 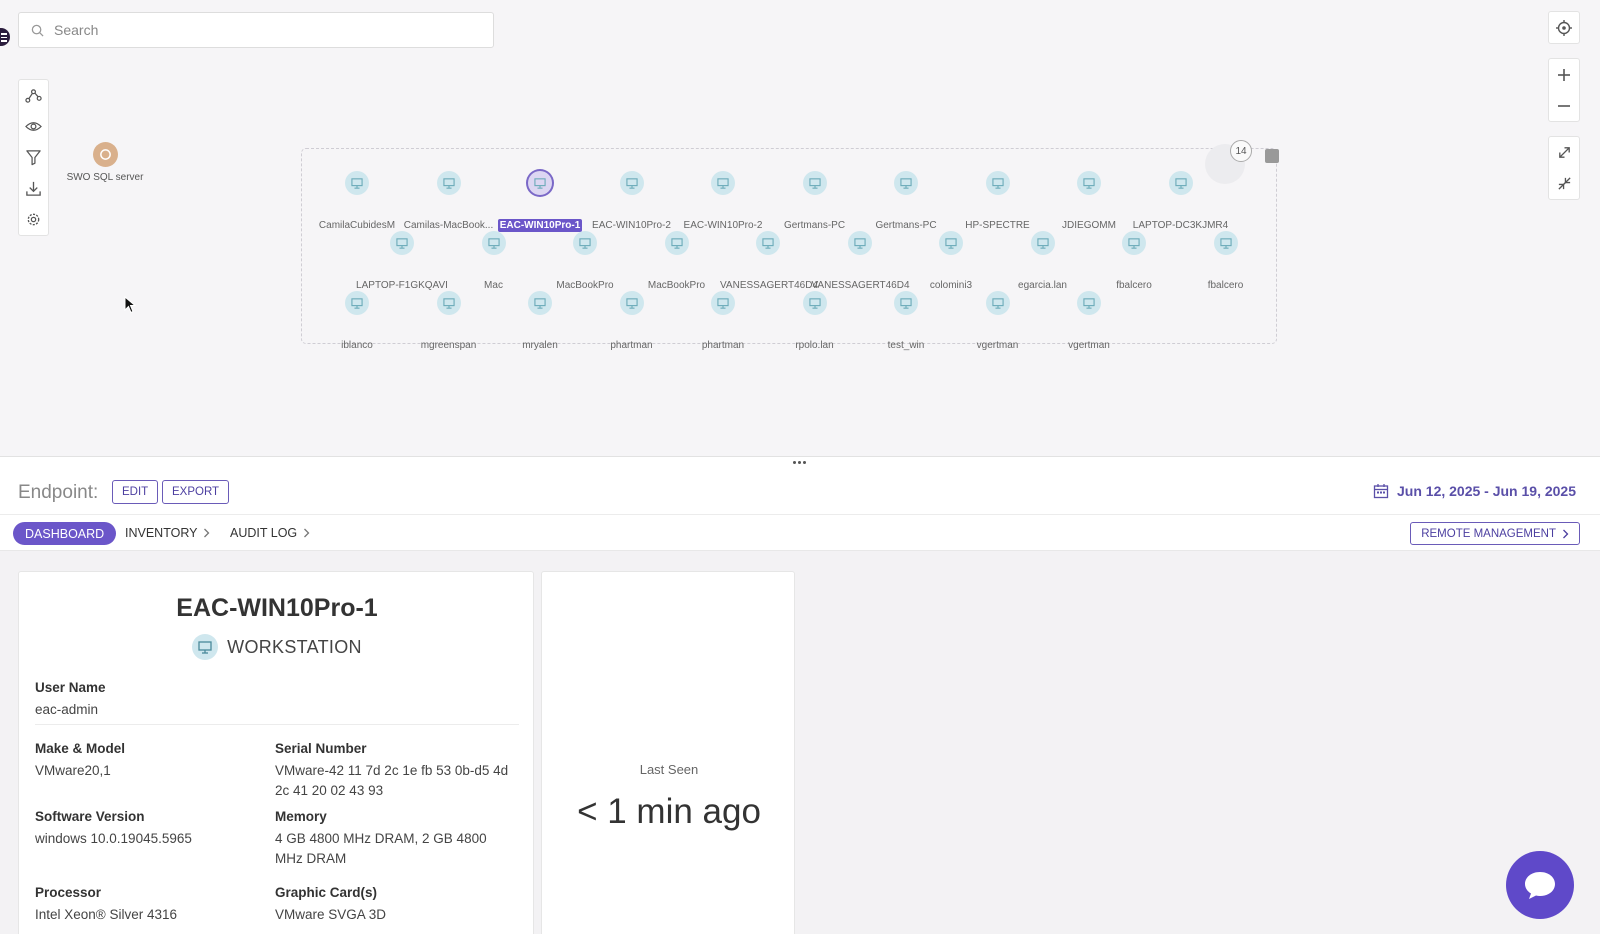 I want to click on eye-icon, so click(x=33, y=126).